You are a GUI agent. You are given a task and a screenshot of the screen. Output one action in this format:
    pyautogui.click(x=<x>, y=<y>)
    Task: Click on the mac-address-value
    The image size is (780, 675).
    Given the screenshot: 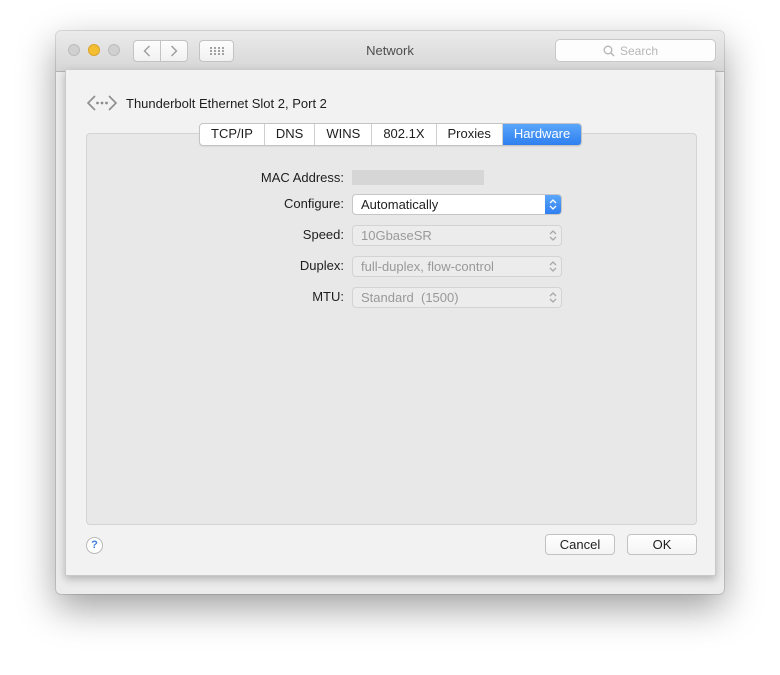 What is the action you would take?
    pyautogui.click(x=418, y=177)
    